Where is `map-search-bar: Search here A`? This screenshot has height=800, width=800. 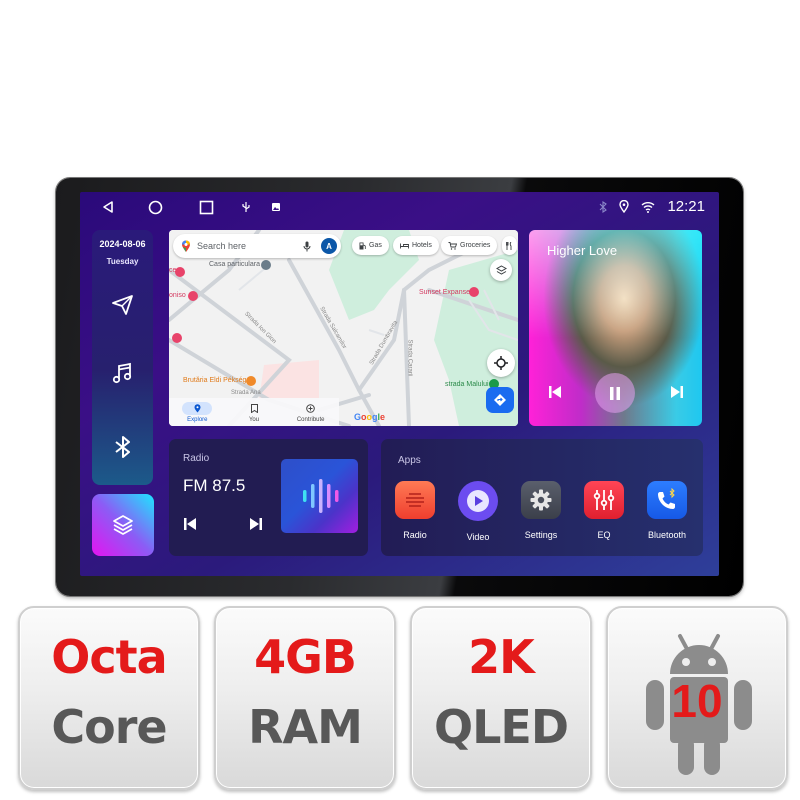
map-search-bar: Search here A is located at coordinates (257, 246).